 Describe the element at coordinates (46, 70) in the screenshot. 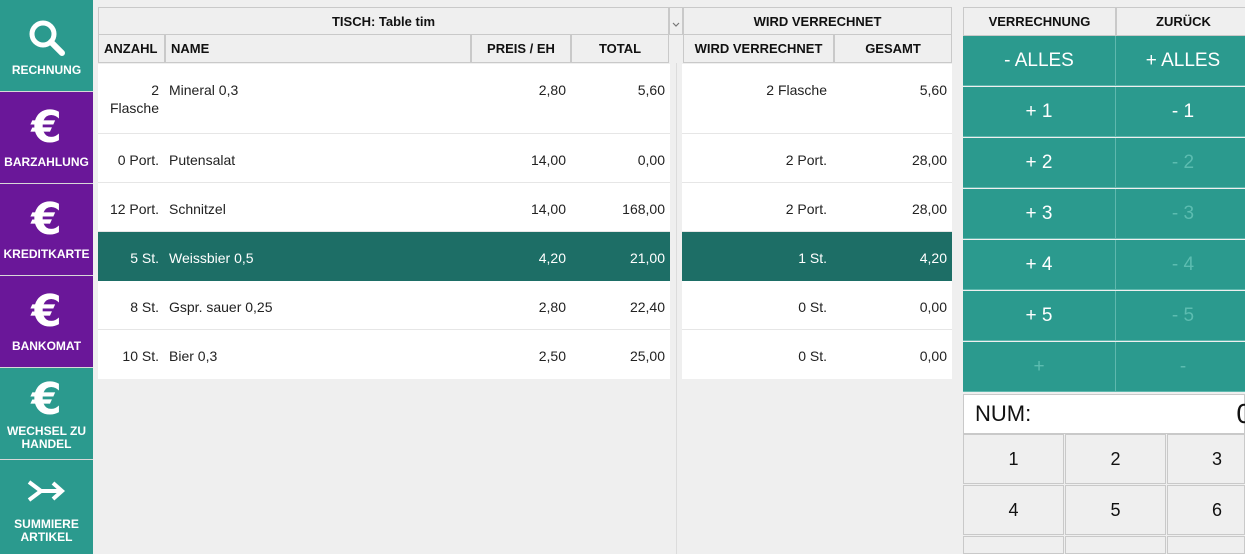

I see `sidebar-item-label: RECHNUNG` at that location.